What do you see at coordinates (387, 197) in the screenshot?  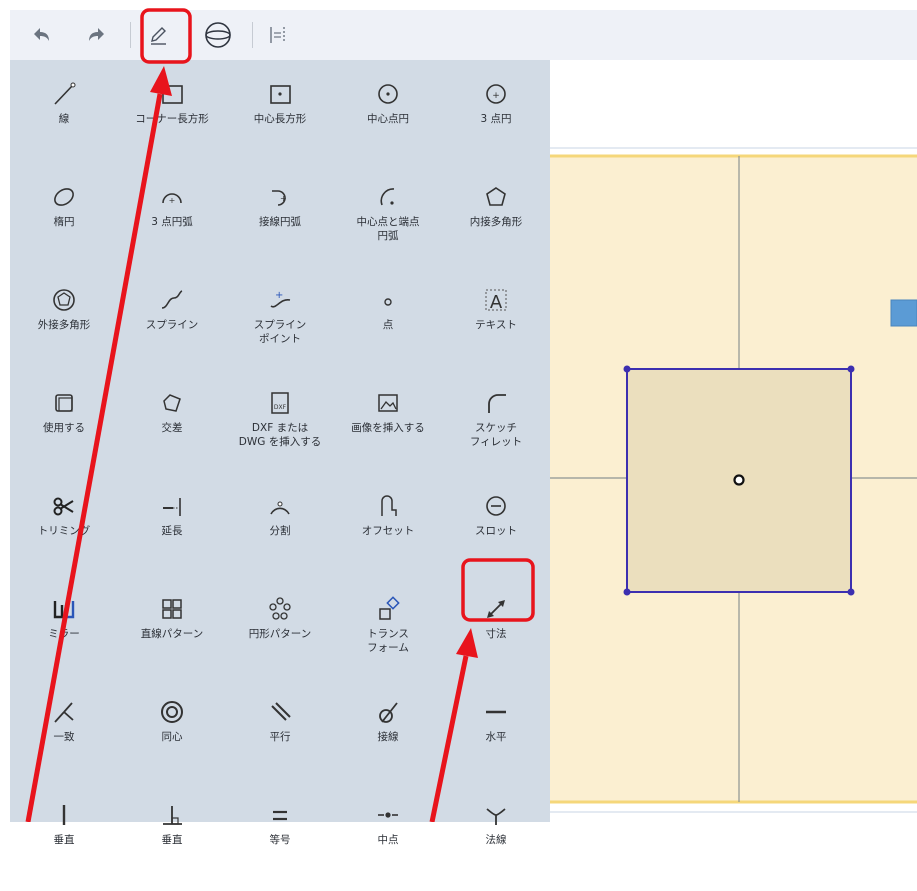 I see `center-end-arc-icon` at bounding box center [387, 197].